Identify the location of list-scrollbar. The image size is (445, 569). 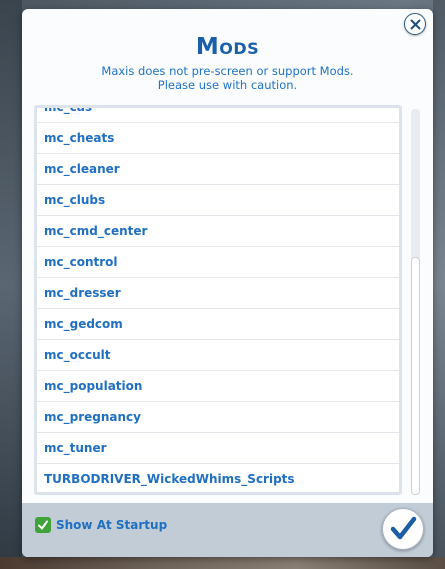
(415, 302).